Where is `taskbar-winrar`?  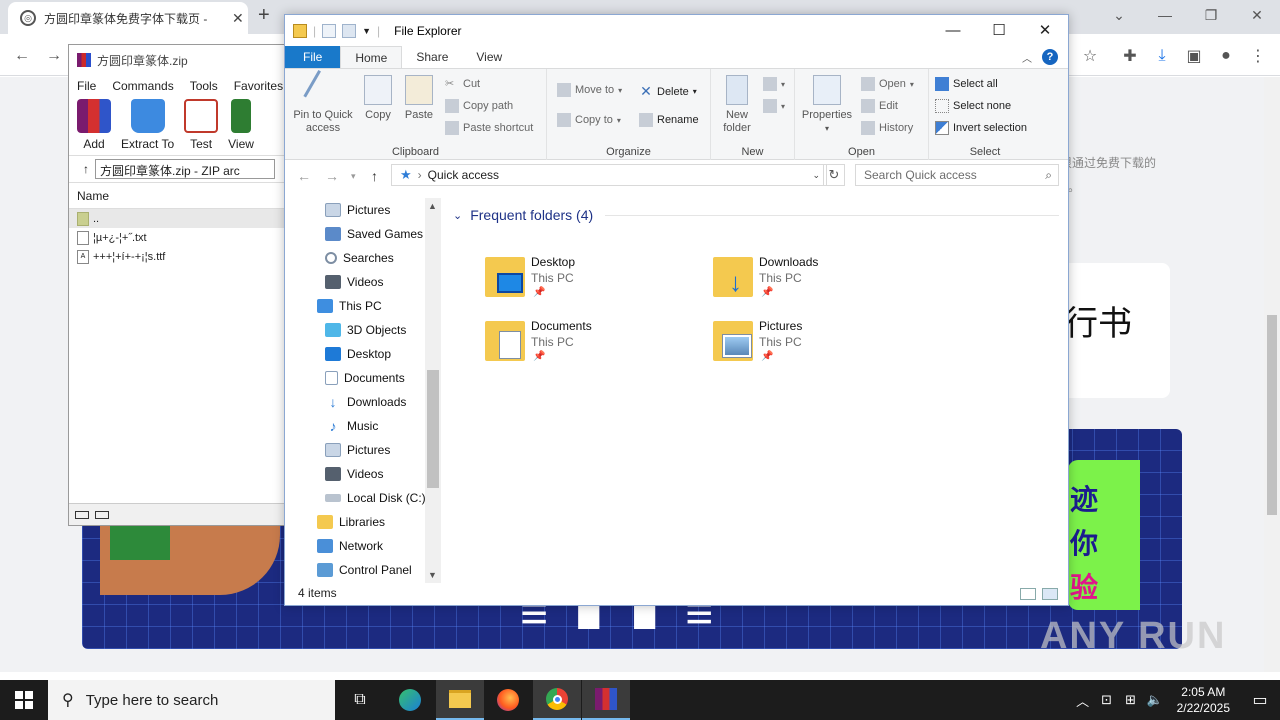 taskbar-winrar is located at coordinates (606, 700).